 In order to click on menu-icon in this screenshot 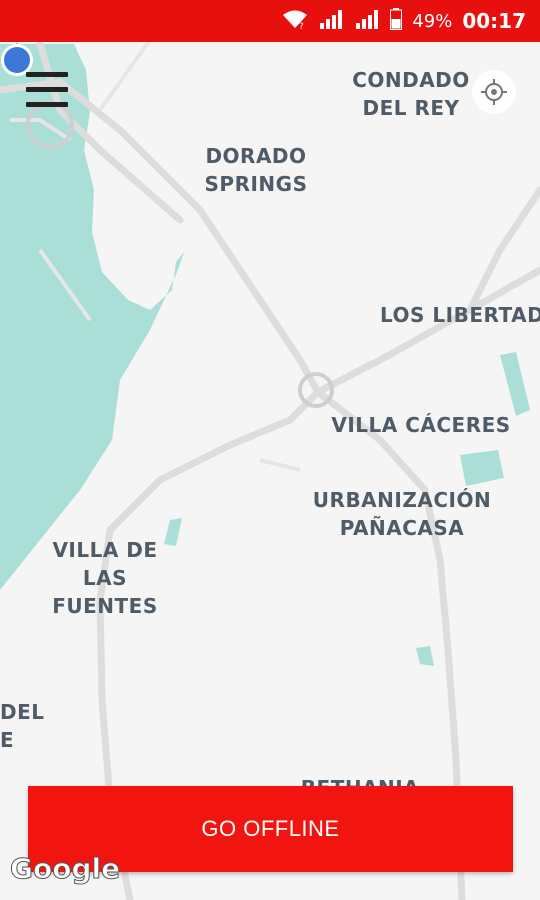, I will do `click(48, 90)`.